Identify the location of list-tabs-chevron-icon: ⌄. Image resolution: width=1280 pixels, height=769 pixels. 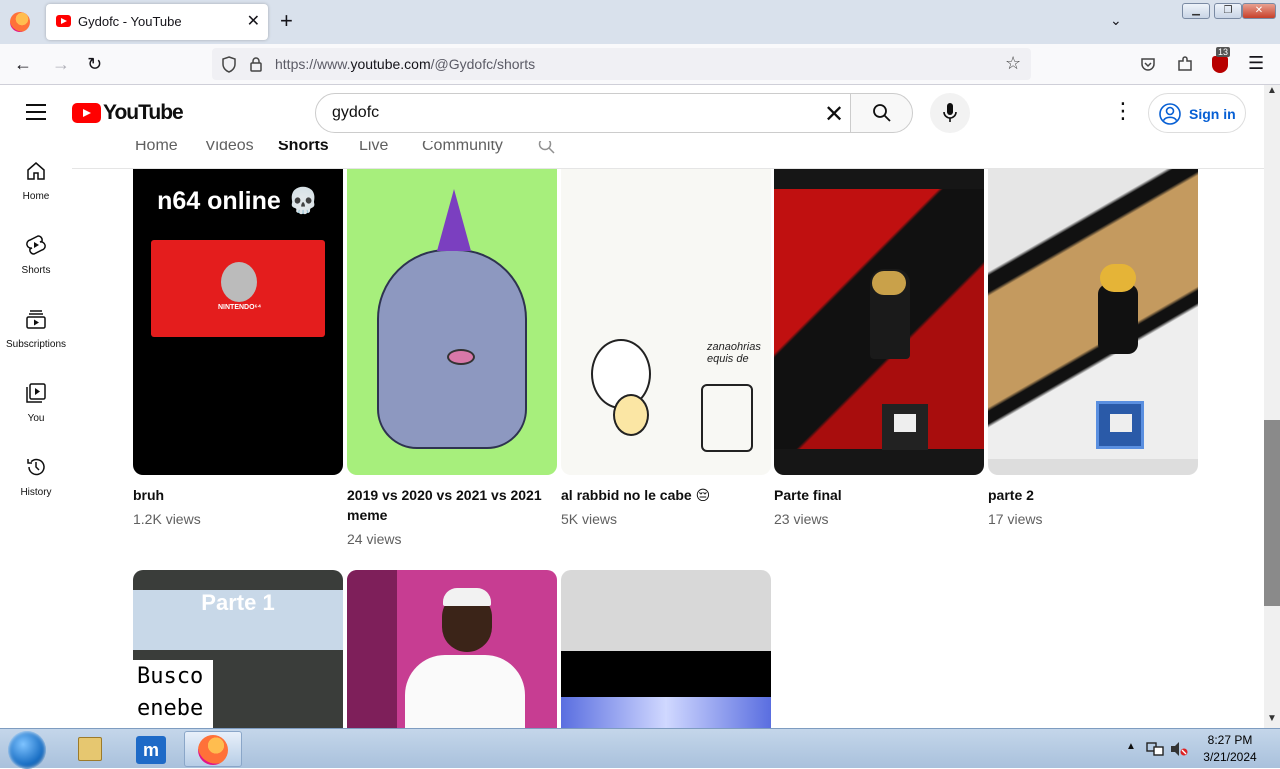
(1116, 20).